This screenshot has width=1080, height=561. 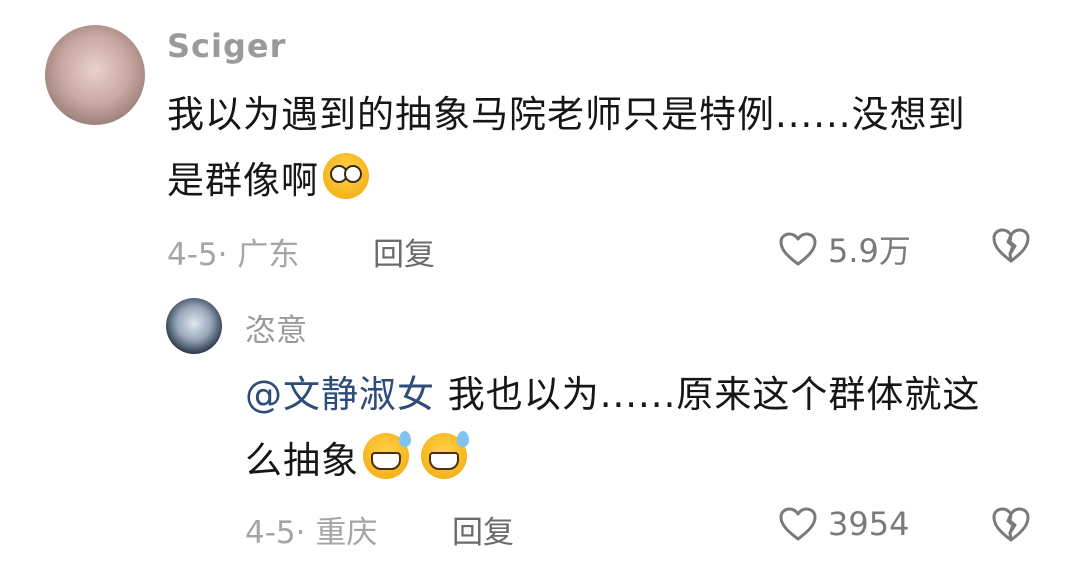 What do you see at coordinates (311, 533) in the screenshot?
I see `reply-date-location: 4-5· 重庆` at bounding box center [311, 533].